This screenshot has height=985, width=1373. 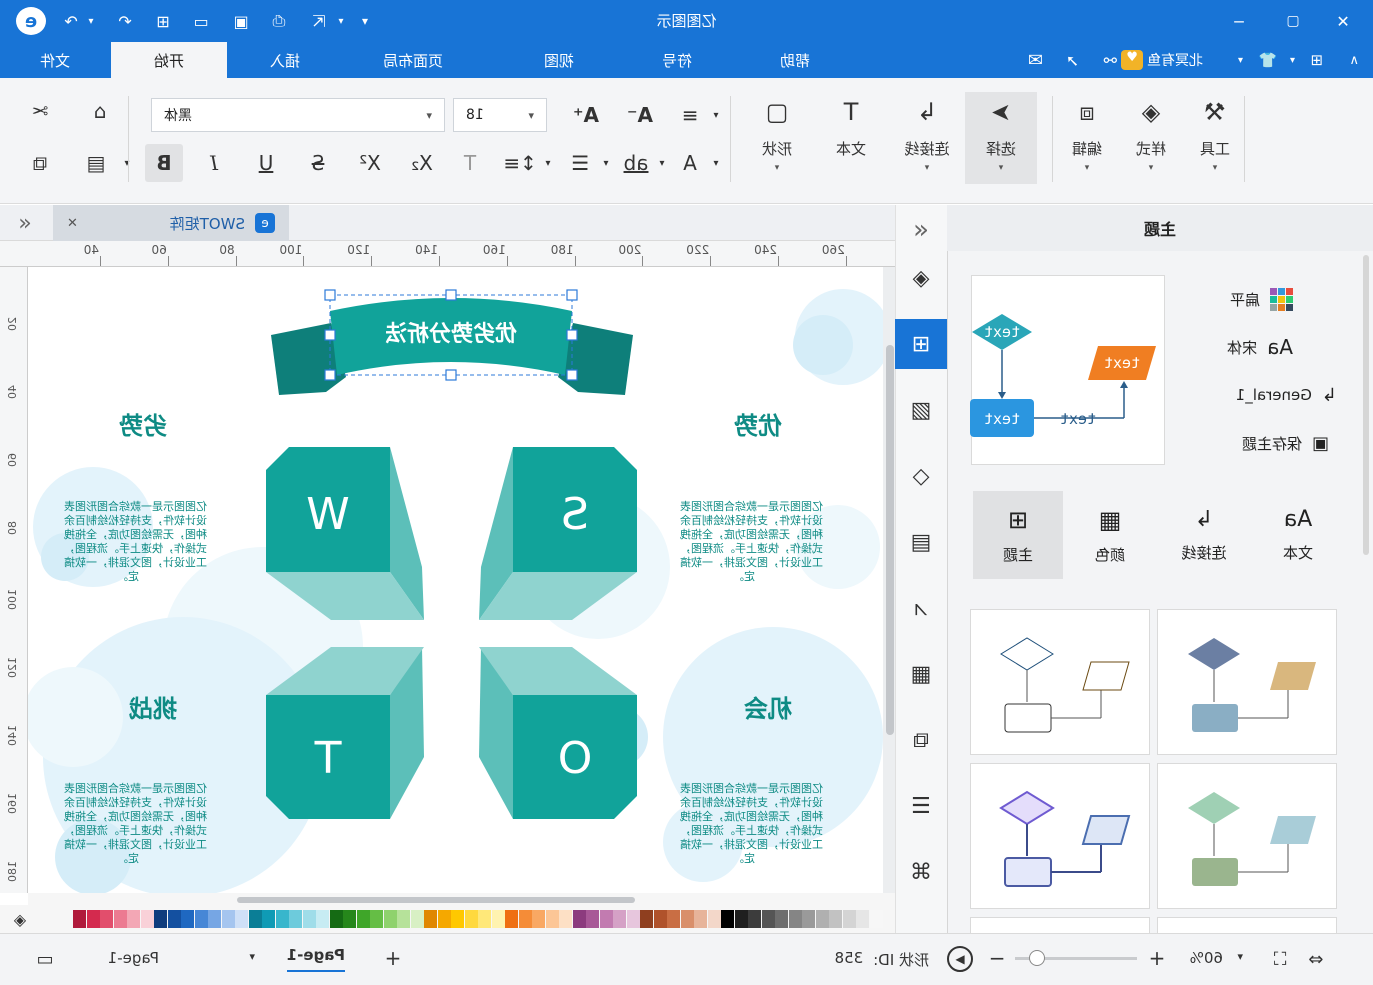 What do you see at coordinates (1087, 138) in the screenshot?
I see `edit-button: ⧈ 编辑 ▾` at bounding box center [1087, 138].